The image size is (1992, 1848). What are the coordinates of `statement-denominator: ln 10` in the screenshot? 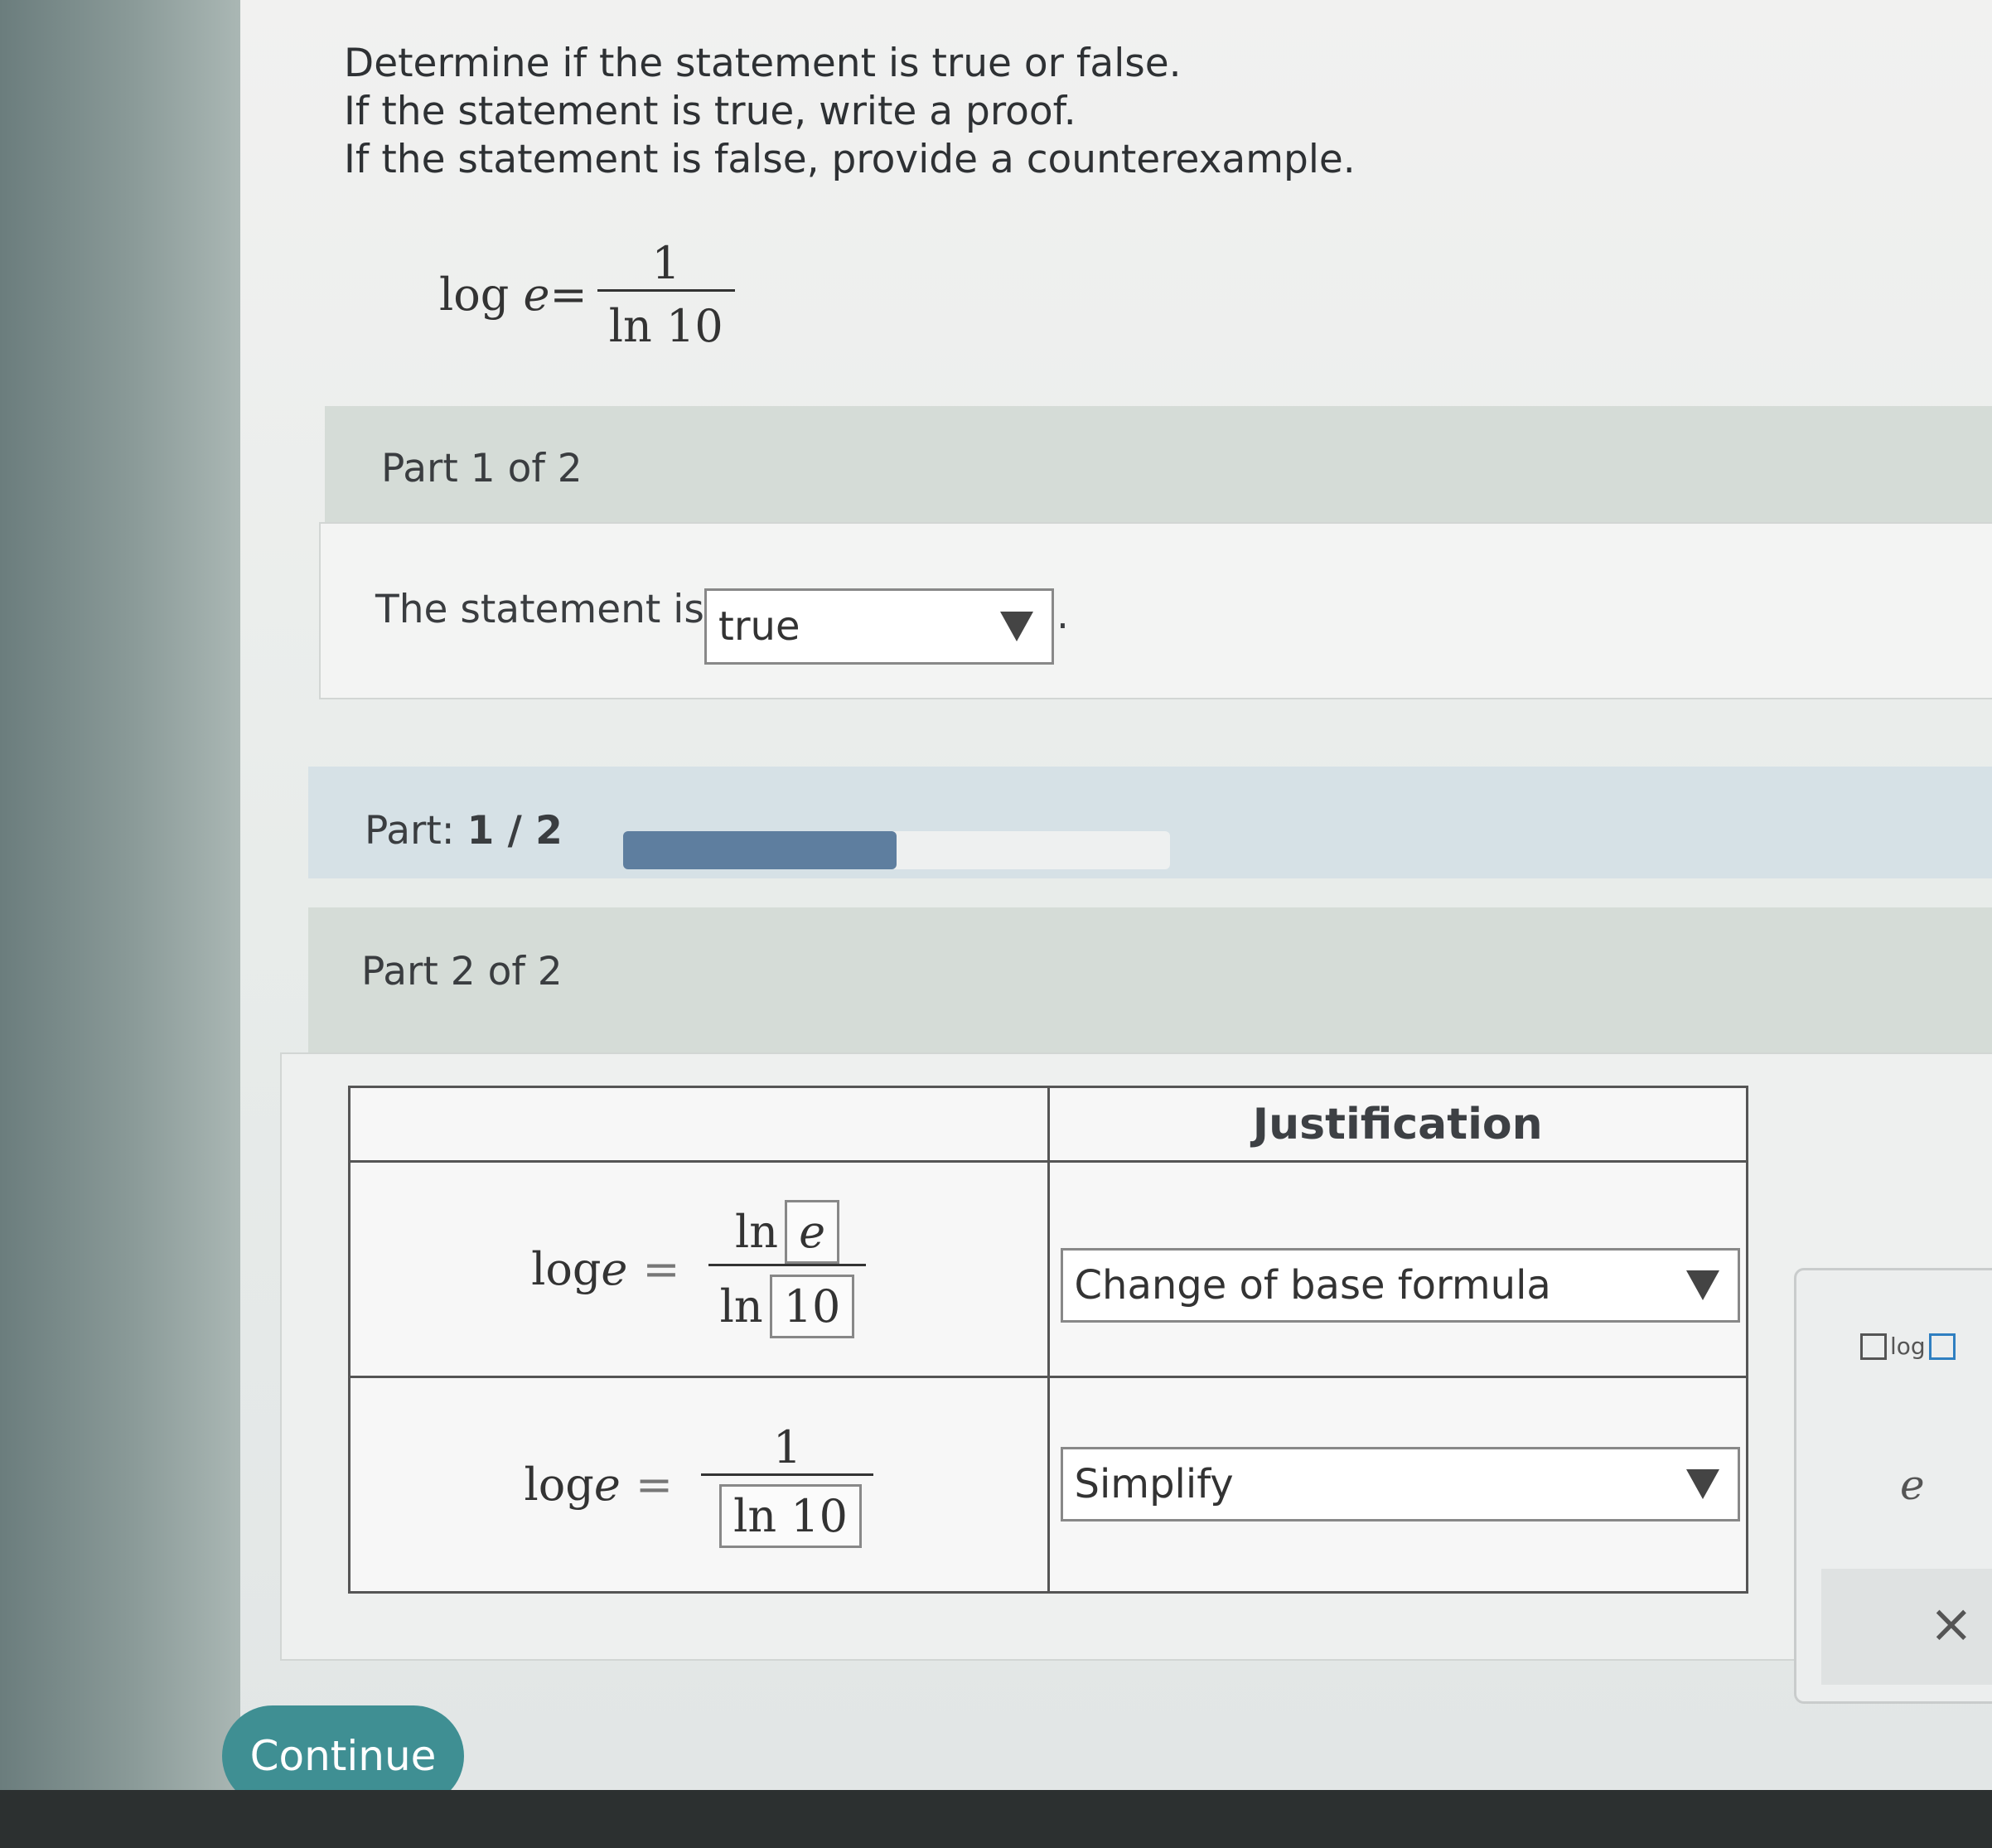 It's located at (666, 320).